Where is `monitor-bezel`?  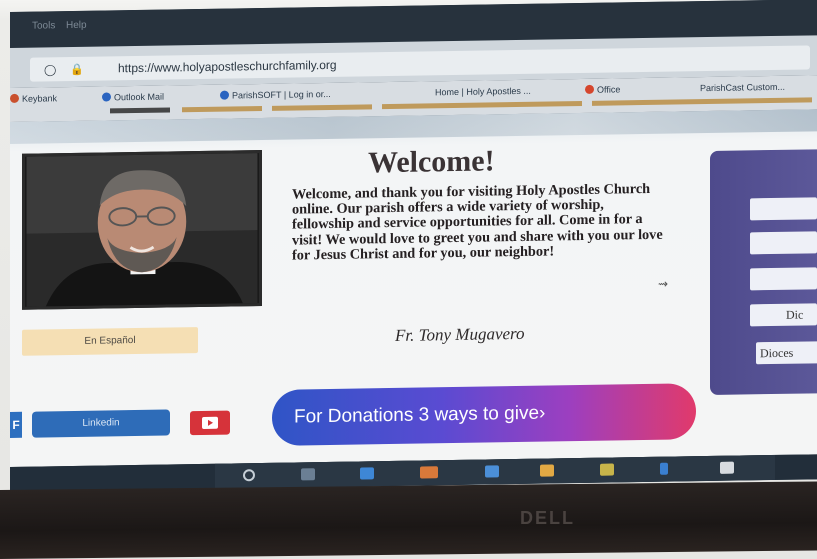
monitor-bezel is located at coordinates (408, 520).